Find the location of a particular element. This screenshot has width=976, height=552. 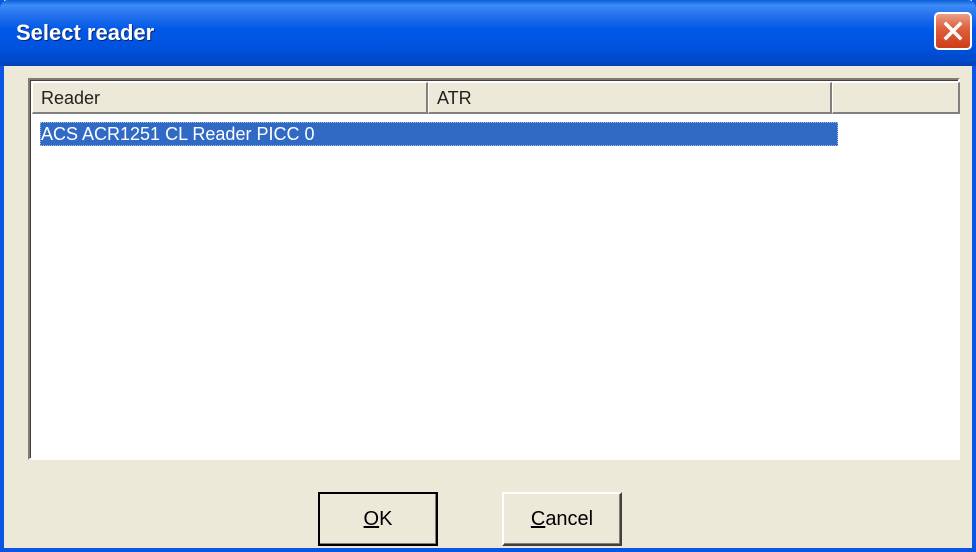

list-header: Reader ATR is located at coordinates (496, 98).